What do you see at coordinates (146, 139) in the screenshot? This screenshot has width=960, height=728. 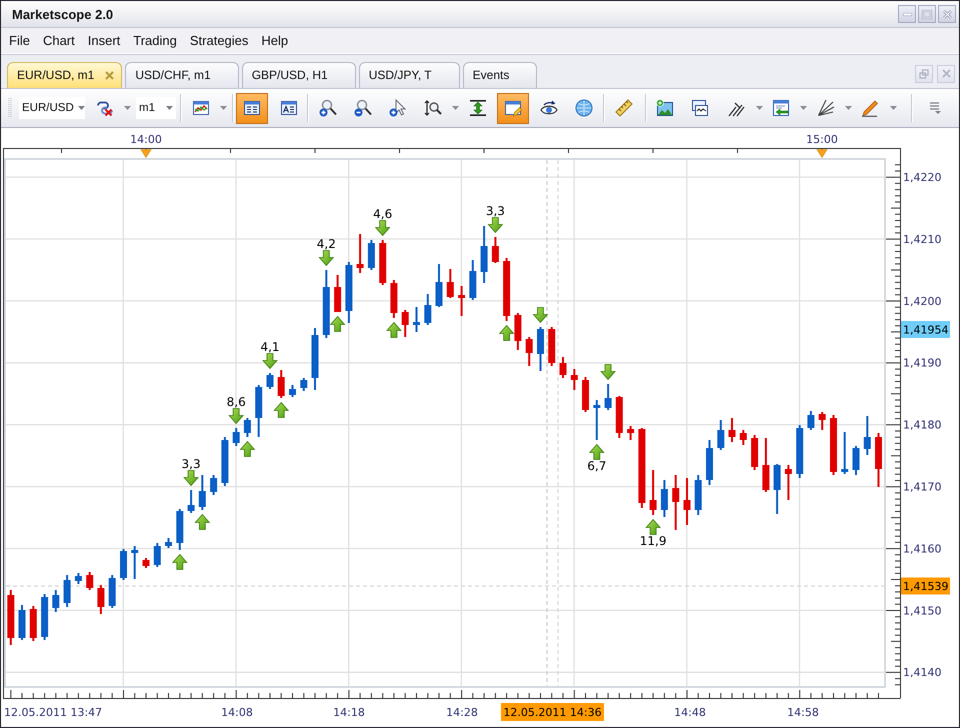 I see `time-label: 14:00` at bounding box center [146, 139].